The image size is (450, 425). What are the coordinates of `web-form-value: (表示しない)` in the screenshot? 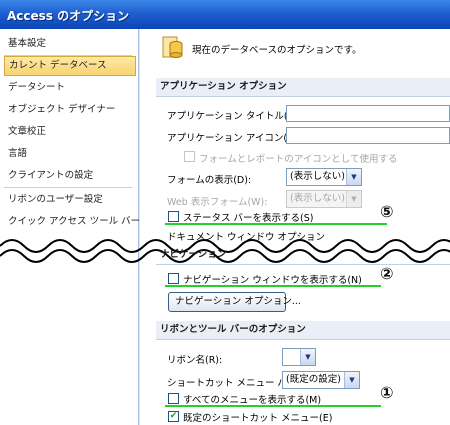 It's located at (317, 198).